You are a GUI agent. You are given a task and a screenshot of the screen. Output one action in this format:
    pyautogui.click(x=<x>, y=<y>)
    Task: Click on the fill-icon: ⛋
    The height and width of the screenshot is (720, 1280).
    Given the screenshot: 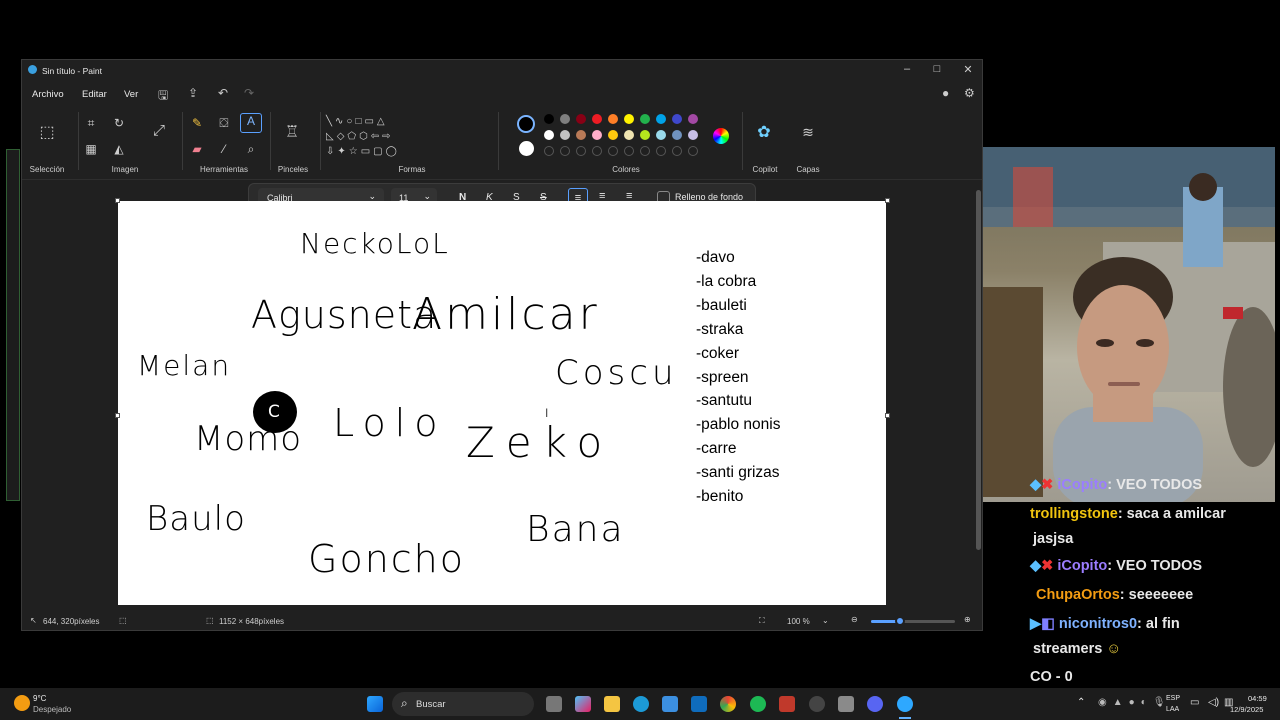 What is the action you would take?
    pyautogui.click(x=224, y=123)
    